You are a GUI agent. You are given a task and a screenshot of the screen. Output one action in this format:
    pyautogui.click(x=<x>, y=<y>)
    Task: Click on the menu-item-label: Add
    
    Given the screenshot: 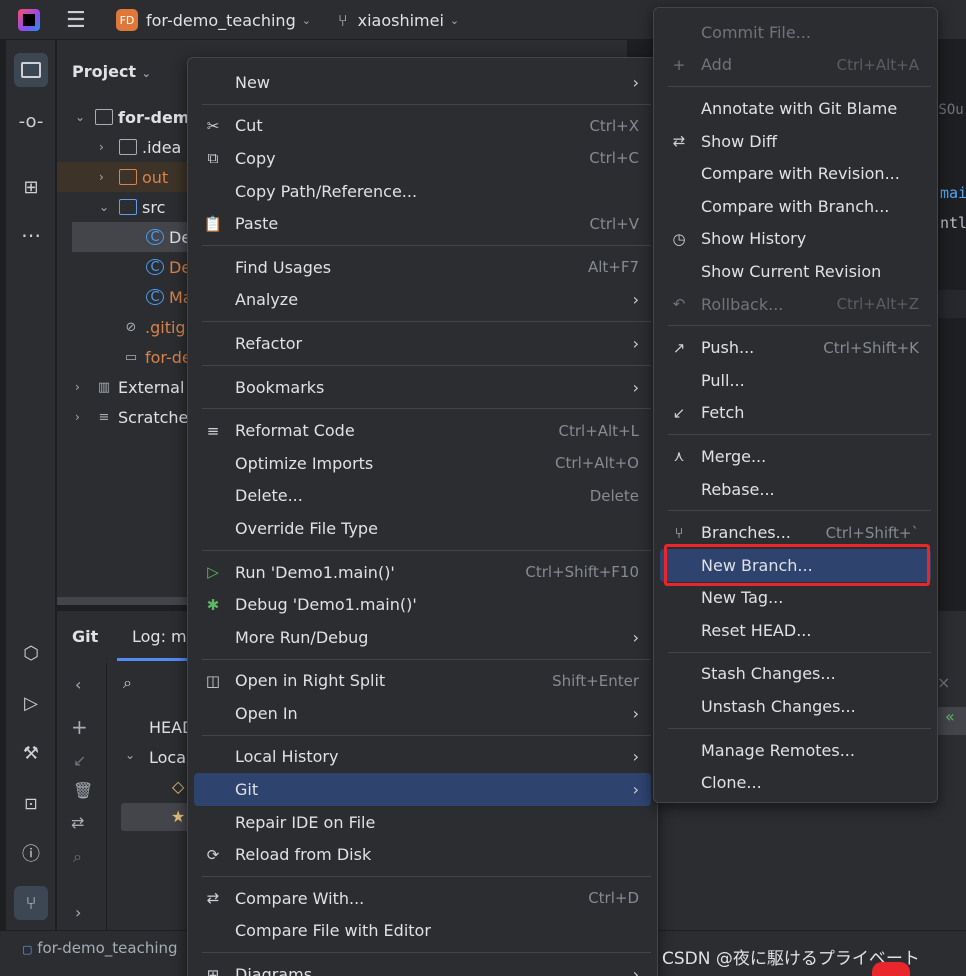 What is the action you would take?
    pyautogui.click(x=716, y=65)
    